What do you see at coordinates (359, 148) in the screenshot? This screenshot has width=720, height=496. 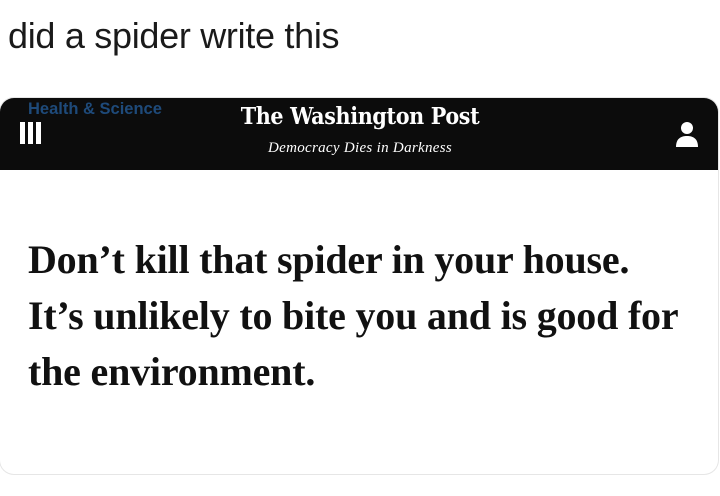 I see `site-tagline: Democracy Dies in Darkness` at bounding box center [359, 148].